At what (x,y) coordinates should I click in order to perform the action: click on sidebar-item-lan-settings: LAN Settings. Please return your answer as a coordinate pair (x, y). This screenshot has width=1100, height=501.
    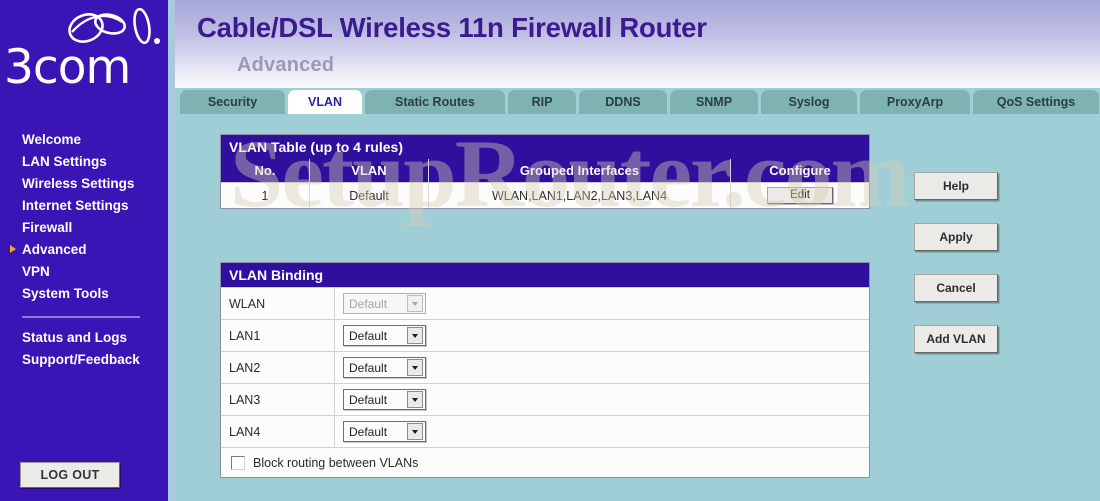
    Looking at the image, I should click on (84, 161).